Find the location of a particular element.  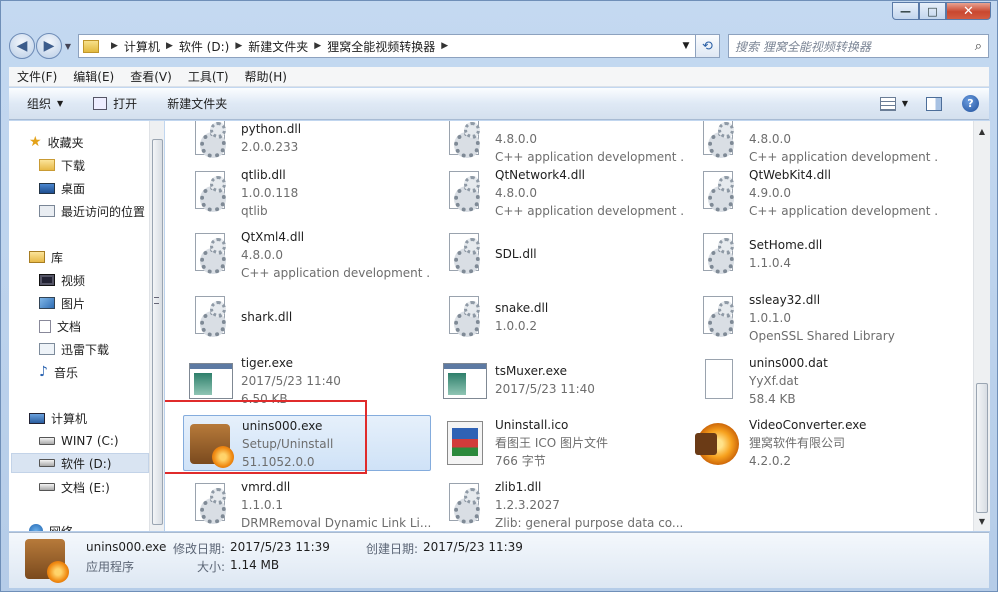

refresh-button: ⟲ is located at coordinates (708, 46).